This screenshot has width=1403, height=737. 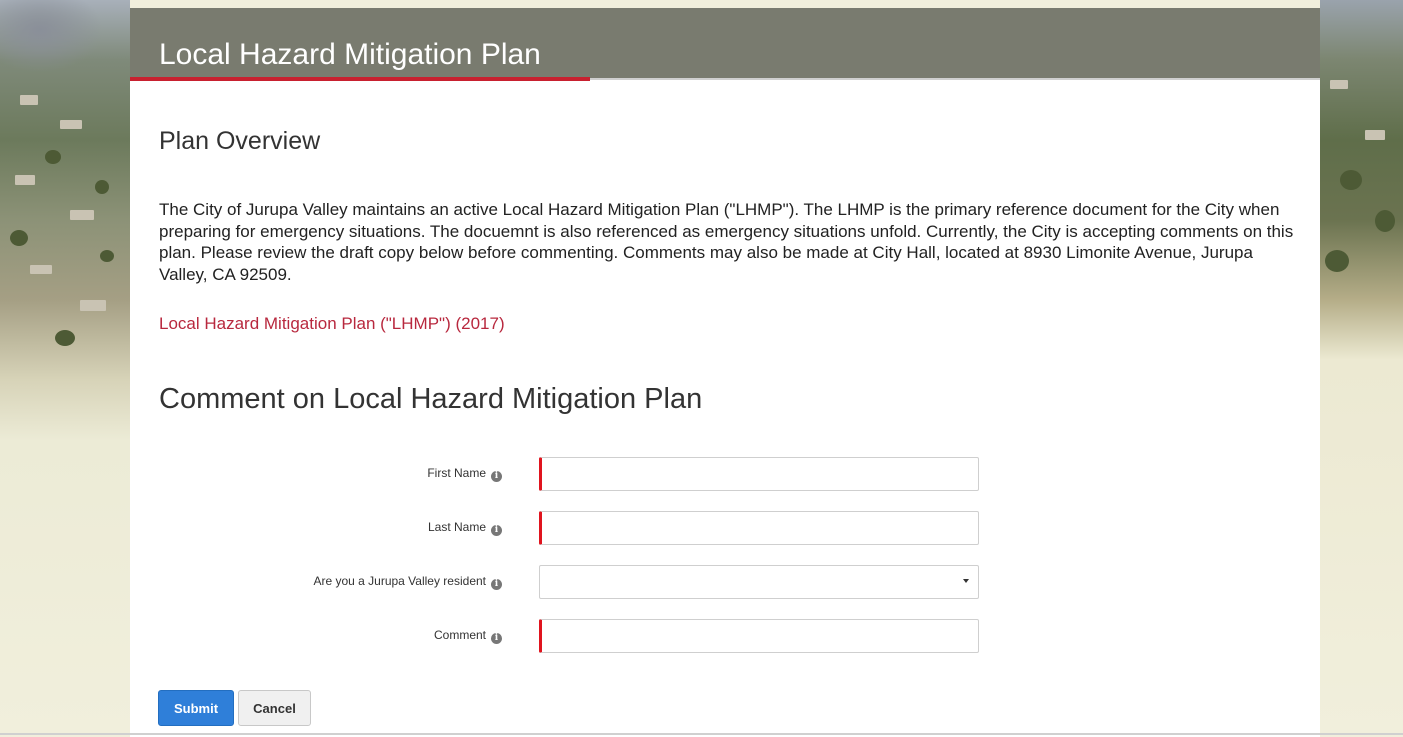 What do you see at coordinates (360, 79) in the screenshot?
I see `header-accent-bar` at bounding box center [360, 79].